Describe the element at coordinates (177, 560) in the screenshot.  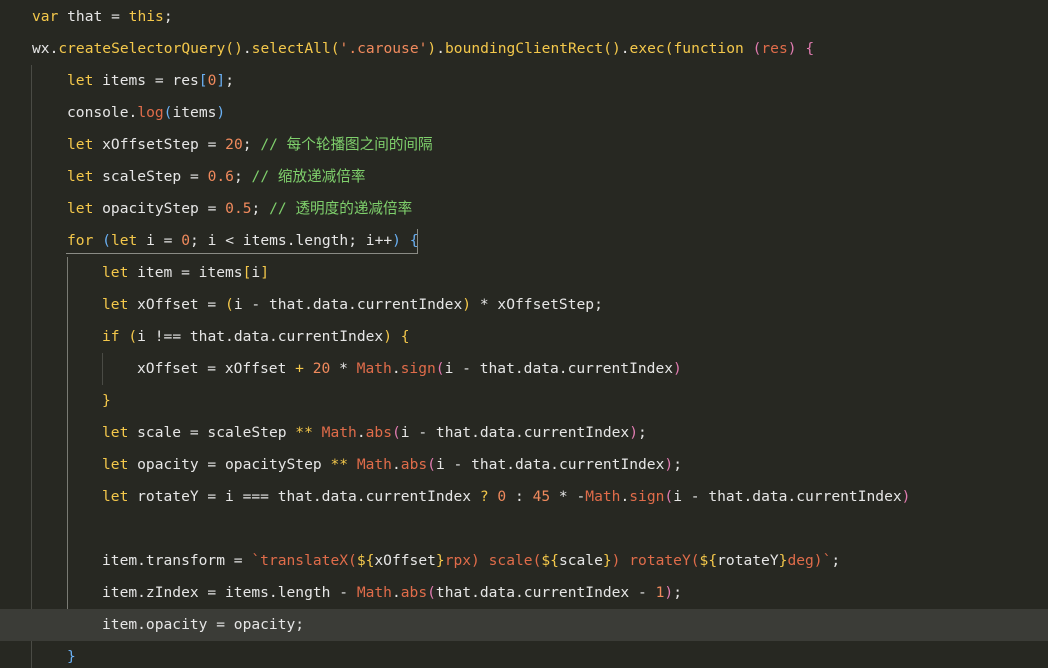
I see `code-token: item.transform =` at that location.